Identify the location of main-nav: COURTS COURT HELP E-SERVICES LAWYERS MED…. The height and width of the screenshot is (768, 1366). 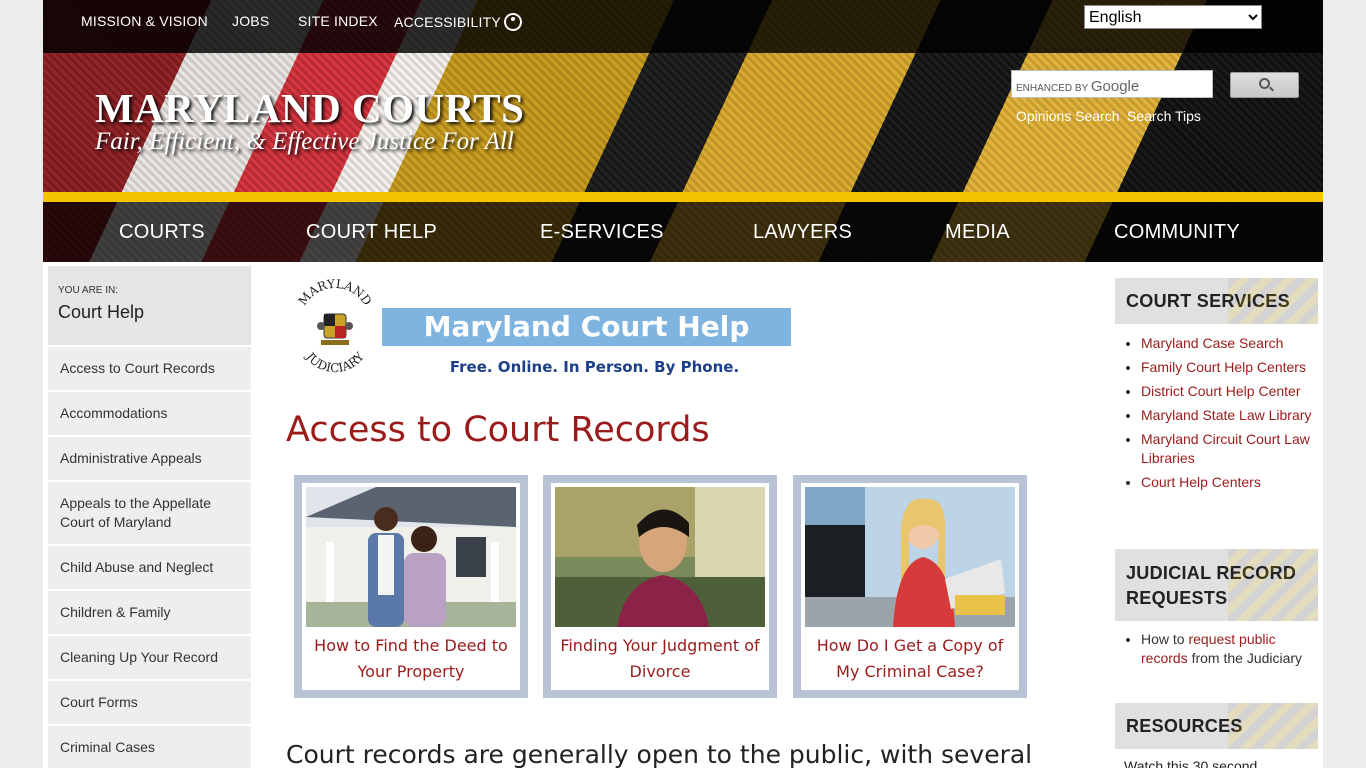
(683, 232).